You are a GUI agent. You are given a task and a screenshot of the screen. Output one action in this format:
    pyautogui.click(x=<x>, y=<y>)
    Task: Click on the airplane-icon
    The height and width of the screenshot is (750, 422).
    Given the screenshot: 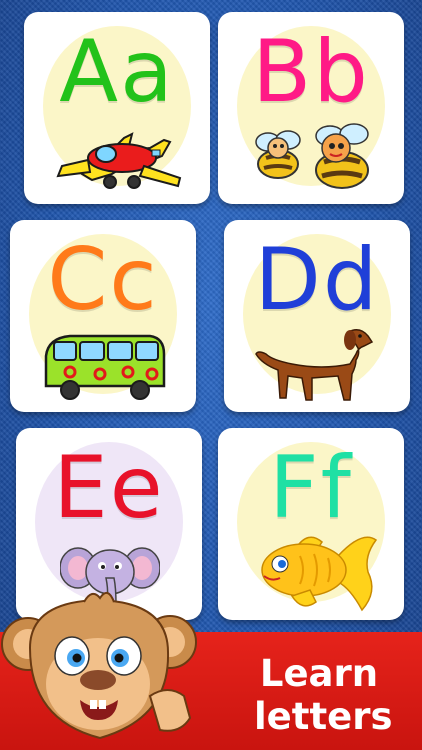 What is the action you would take?
    pyautogui.click(x=119, y=160)
    